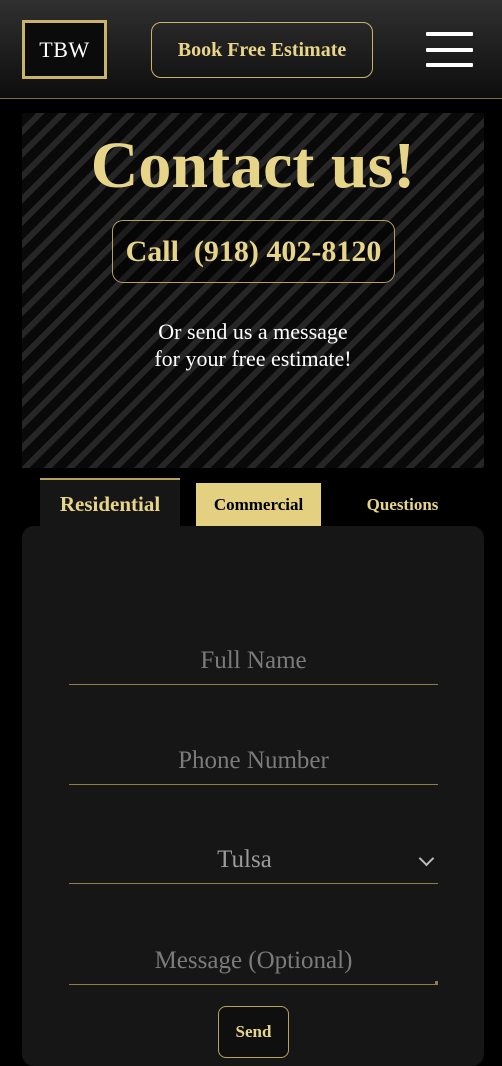 This screenshot has width=502, height=1066. Describe the element at coordinates (253, 358) in the screenshot. I see `hero-subtitle-line2: for your free estimate!` at that location.